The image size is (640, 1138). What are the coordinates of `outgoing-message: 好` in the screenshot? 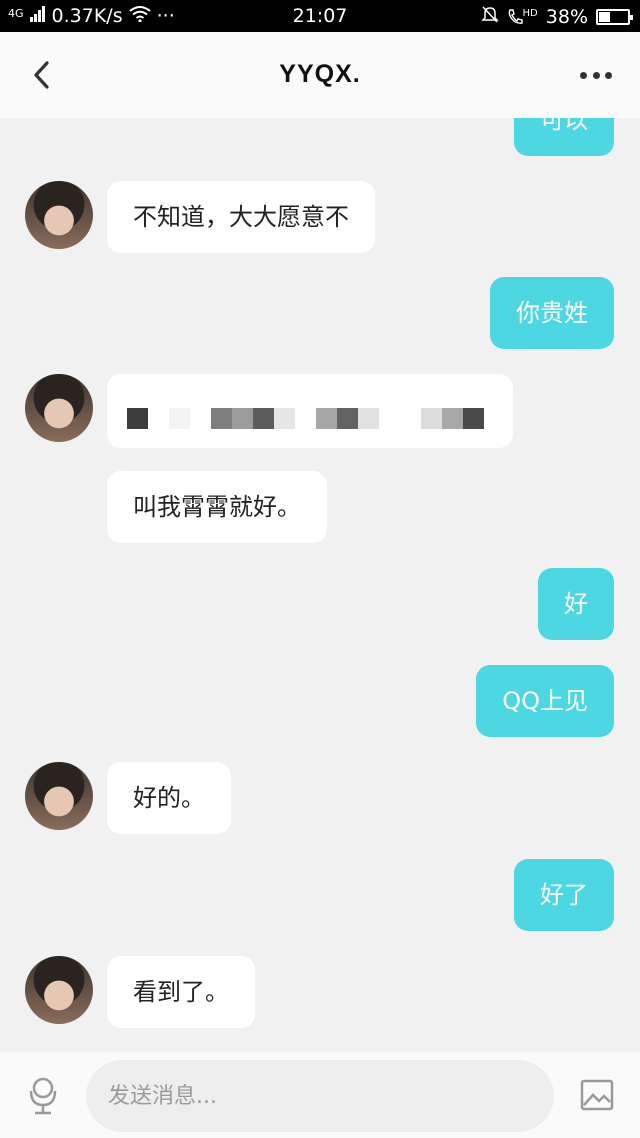 It's located at (576, 604).